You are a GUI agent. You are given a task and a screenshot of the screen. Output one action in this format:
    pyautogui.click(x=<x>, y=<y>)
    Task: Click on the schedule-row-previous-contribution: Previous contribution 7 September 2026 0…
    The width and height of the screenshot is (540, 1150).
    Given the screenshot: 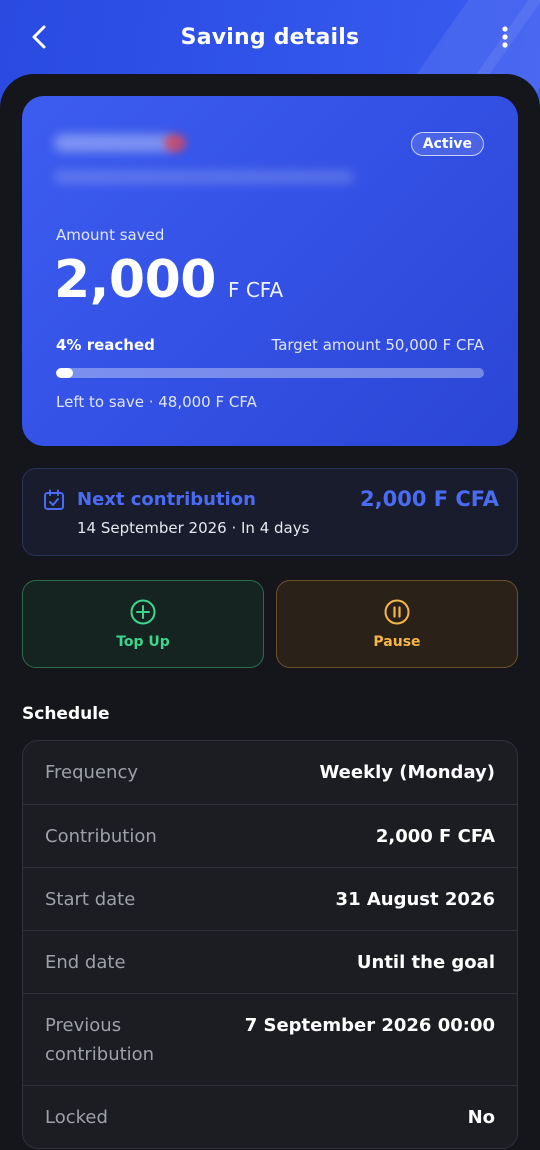 What is the action you would take?
    pyautogui.click(x=270, y=1039)
    